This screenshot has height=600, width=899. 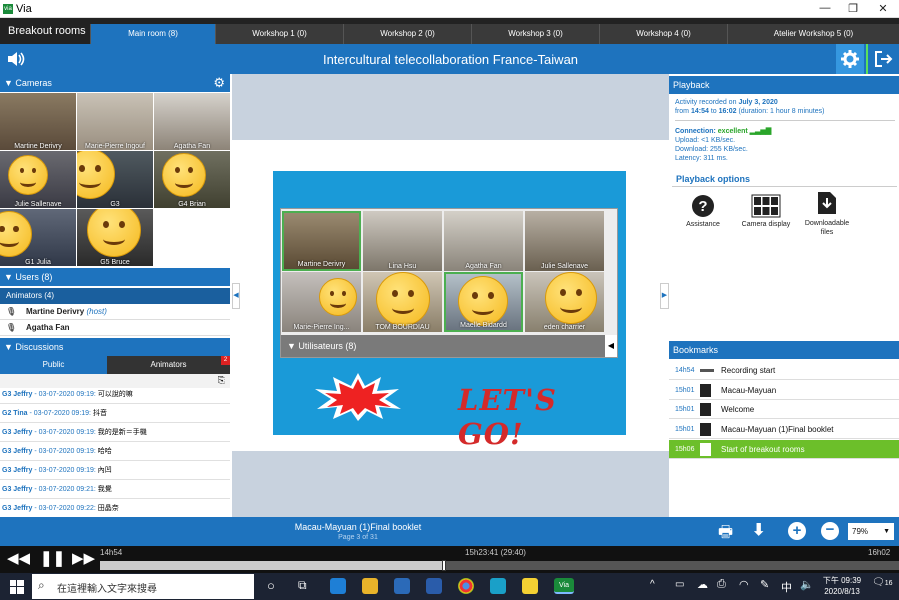 I want to click on camera-settings-gear-icon: ⚙, so click(x=219, y=83).